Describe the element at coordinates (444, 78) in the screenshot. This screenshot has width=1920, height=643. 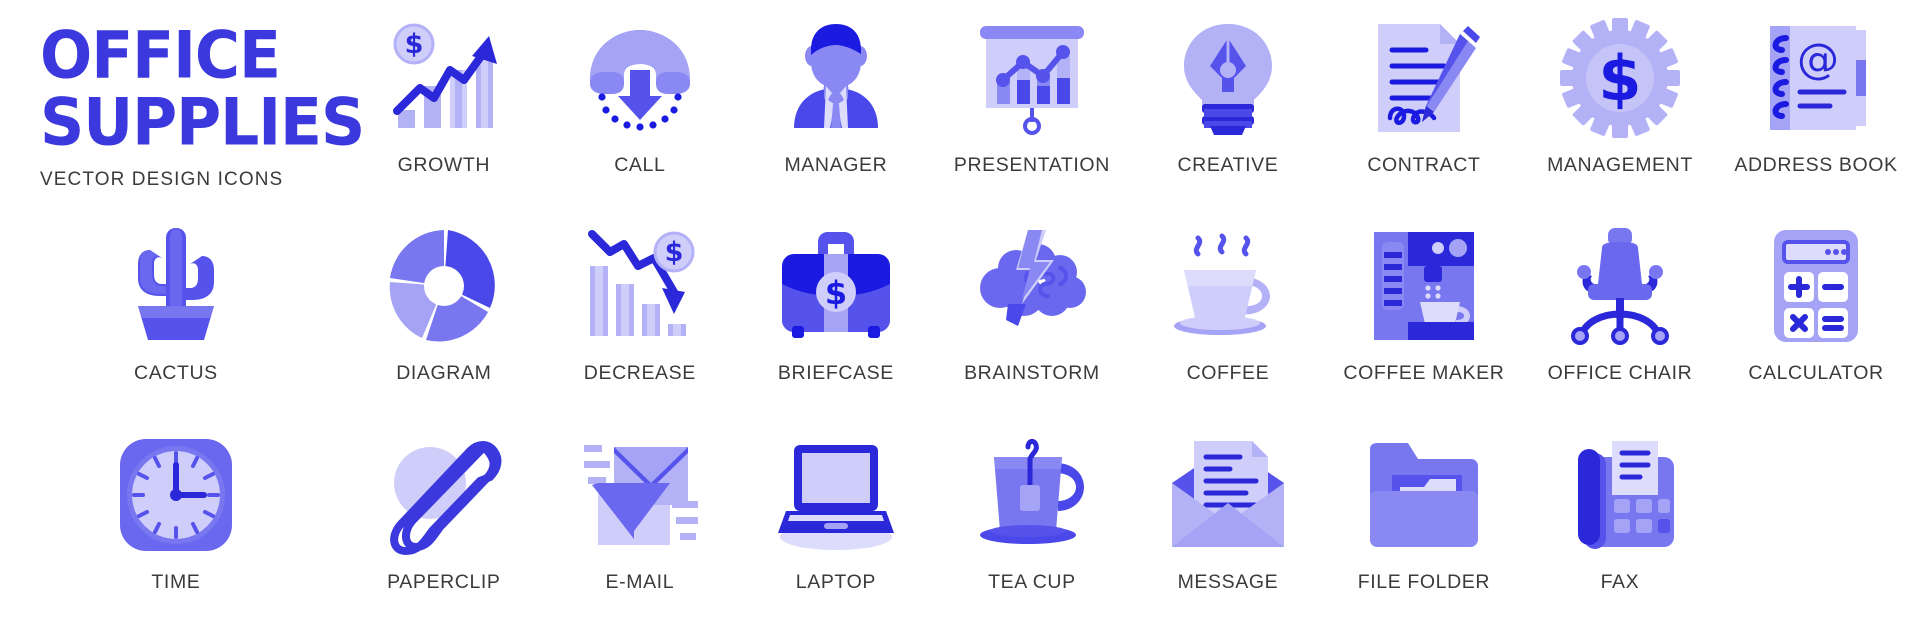
I see `growth-icon: $` at that location.